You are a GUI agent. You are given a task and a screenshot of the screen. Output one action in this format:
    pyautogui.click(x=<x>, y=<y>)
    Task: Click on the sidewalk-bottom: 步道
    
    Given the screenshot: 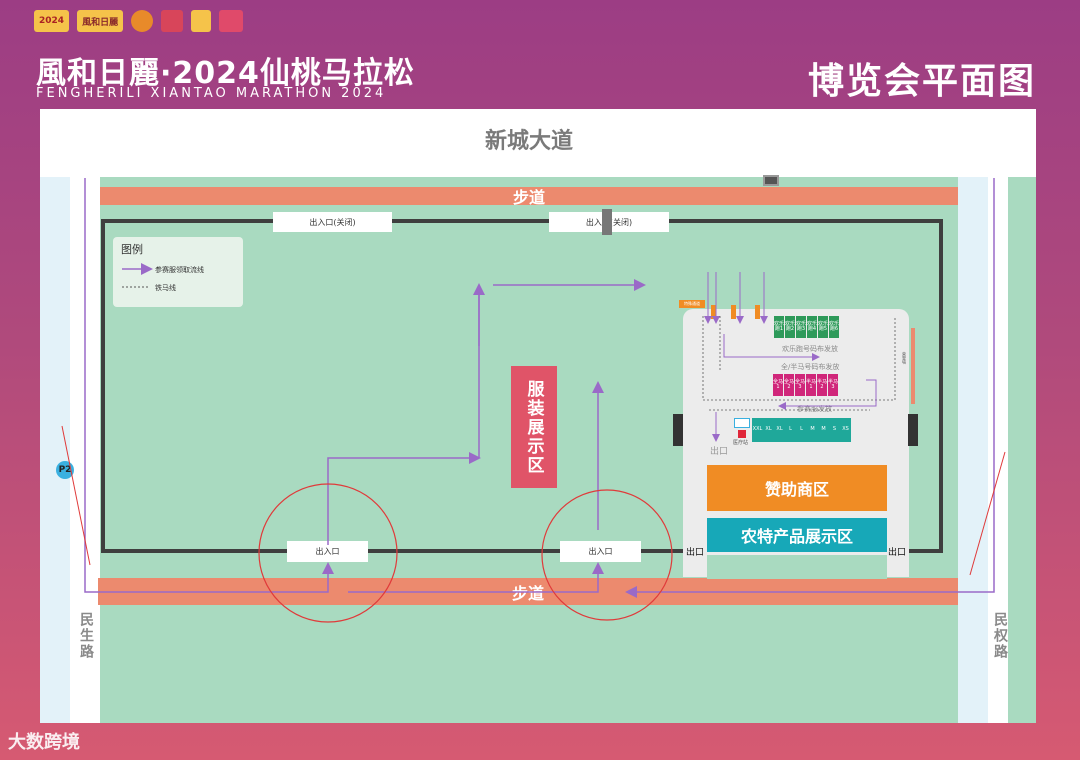 What is the action you would take?
    pyautogui.click(x=528, y=591)
    